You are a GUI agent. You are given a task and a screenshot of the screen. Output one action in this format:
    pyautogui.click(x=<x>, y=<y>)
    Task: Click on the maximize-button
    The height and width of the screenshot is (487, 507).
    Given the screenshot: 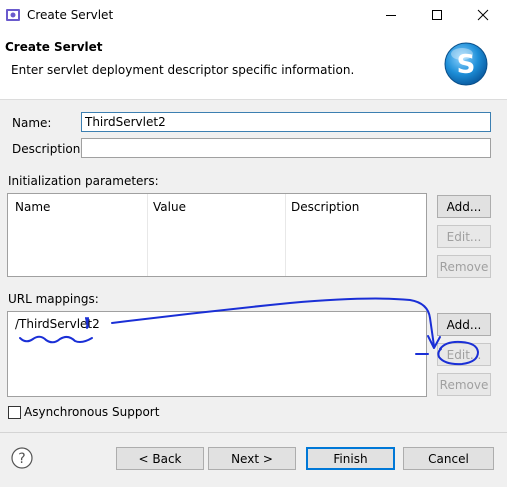 What is the action you would take?
    pyautogui.click(x=437, y=15)
    